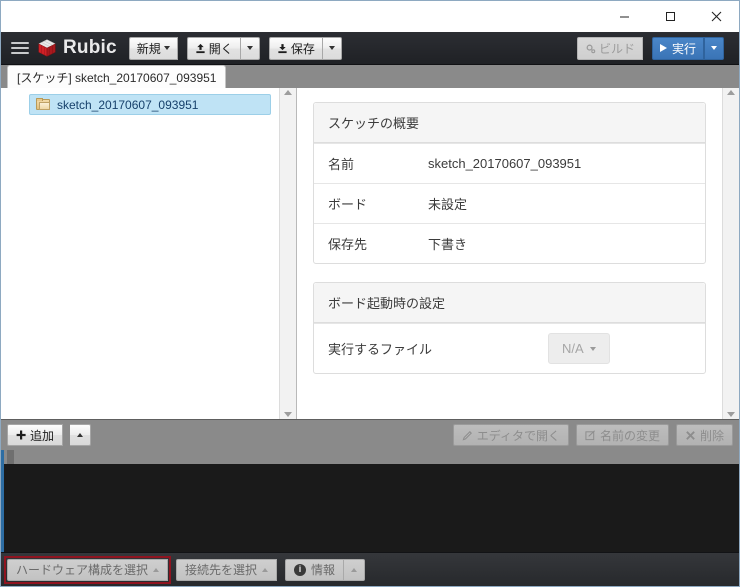 This screenshot has height=587, width=740. What do you see at coordinates (21, 435) in the screenshot?
I see `plus-icon` at bounding box center [21, 435].